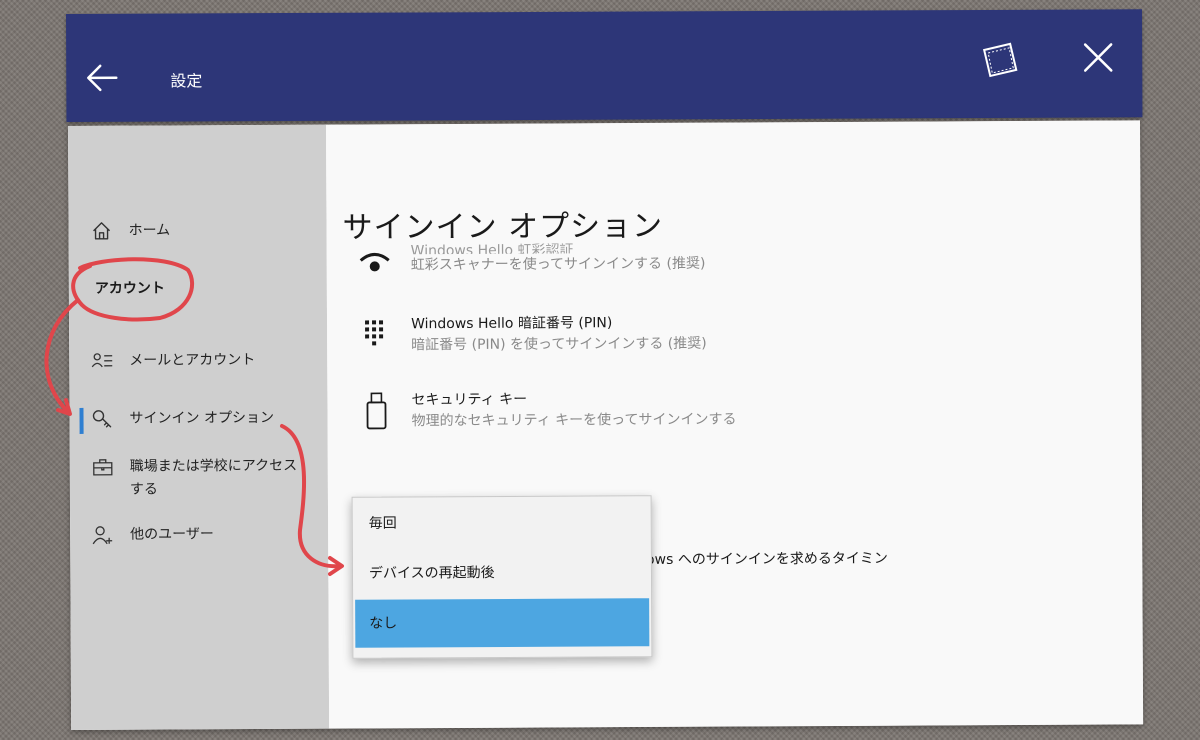 The width and height of the screenshot is (1200, 740). I want to click on option-title: Windows Hello 暗証番号 (PIN), so click(512, 324).